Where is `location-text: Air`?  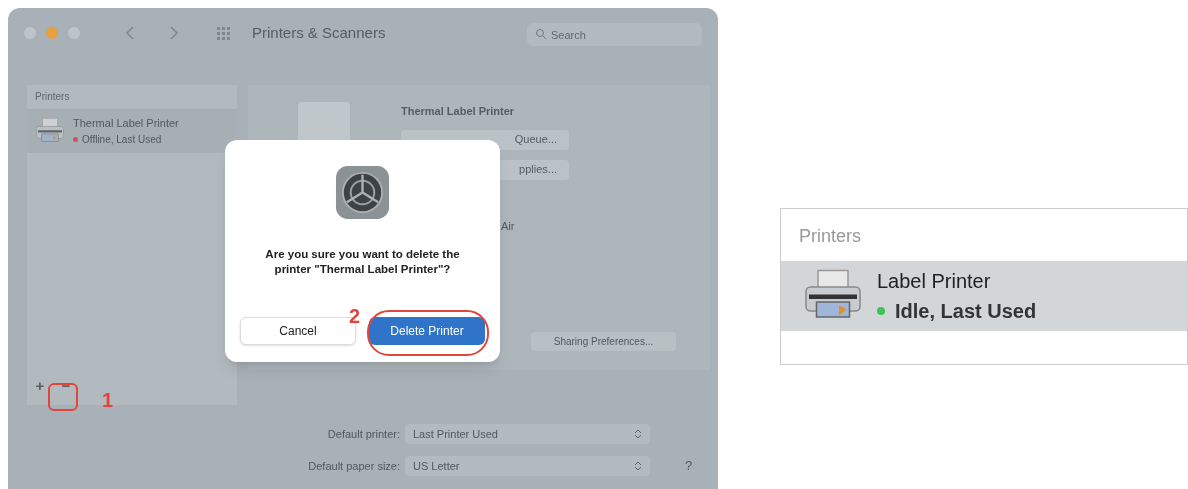 location-text: Air is located at coordinates (508, 226).